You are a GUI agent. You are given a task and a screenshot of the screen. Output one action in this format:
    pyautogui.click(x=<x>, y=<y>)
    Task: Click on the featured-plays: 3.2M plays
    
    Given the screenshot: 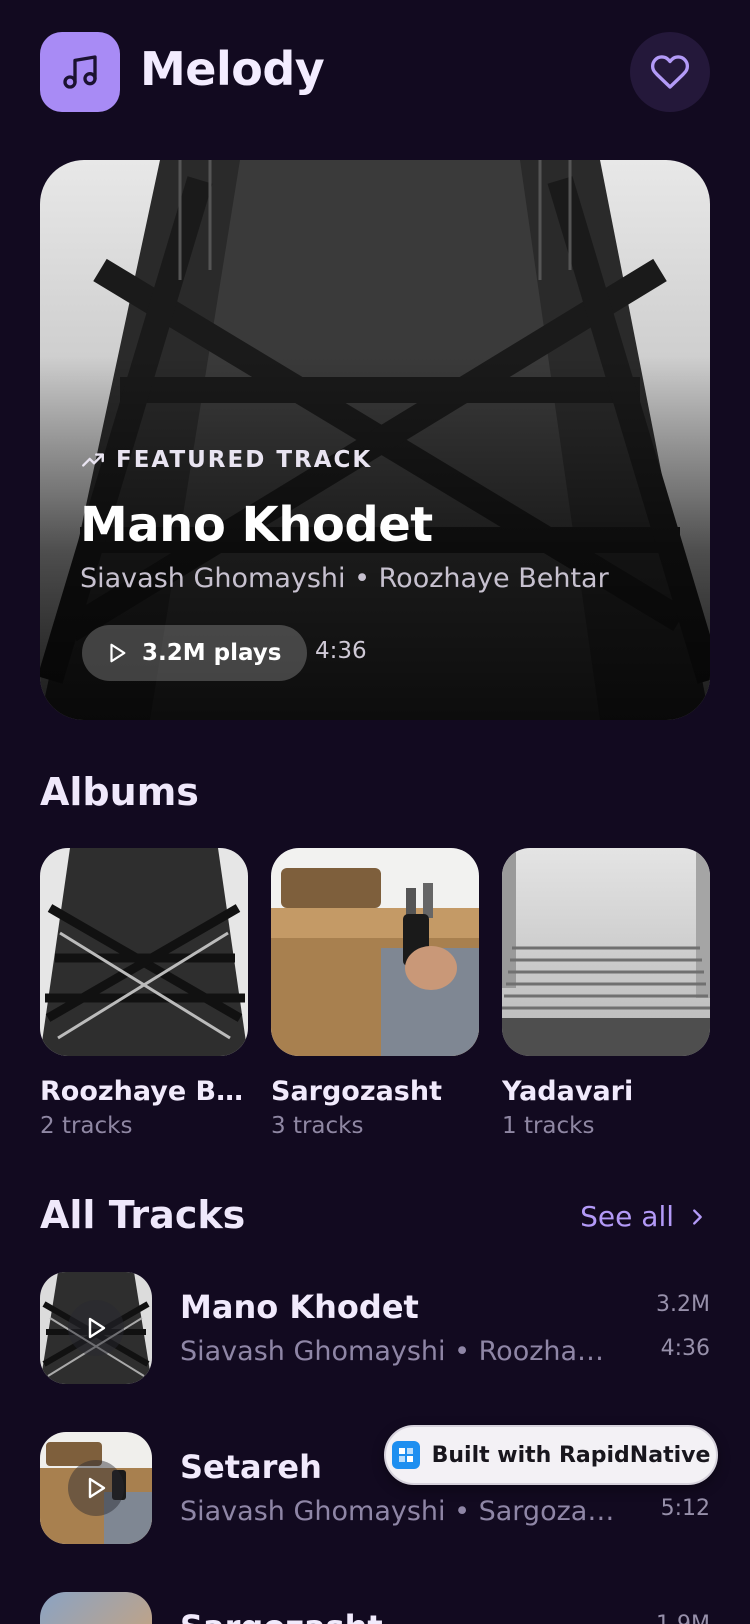 What is the action you would take?
    pyautogui.click(x=212, y=653)
    